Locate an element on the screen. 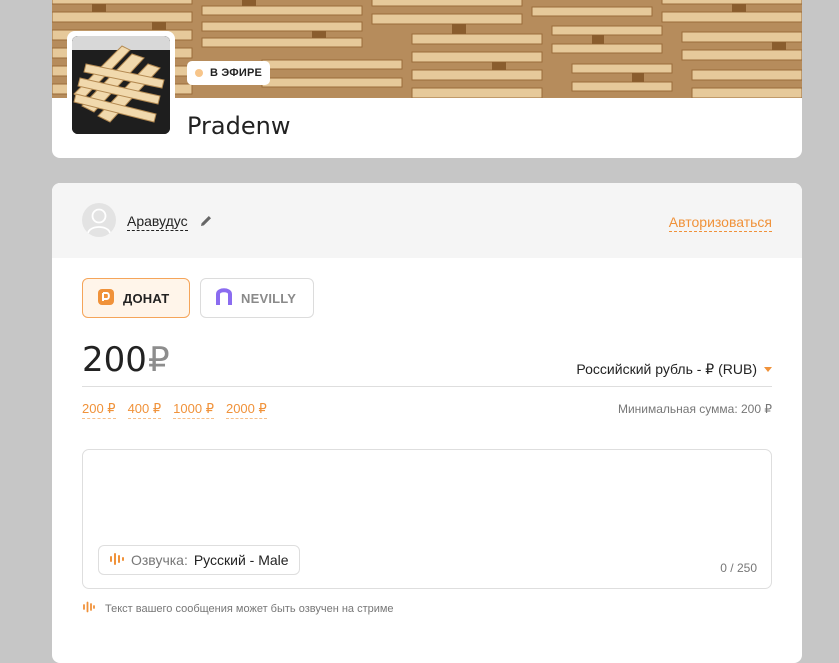 This screenshot has width=839, height=663. currency-select-value: Российский рубль - ₽ (RUB) is located at coordinates (666, 369).